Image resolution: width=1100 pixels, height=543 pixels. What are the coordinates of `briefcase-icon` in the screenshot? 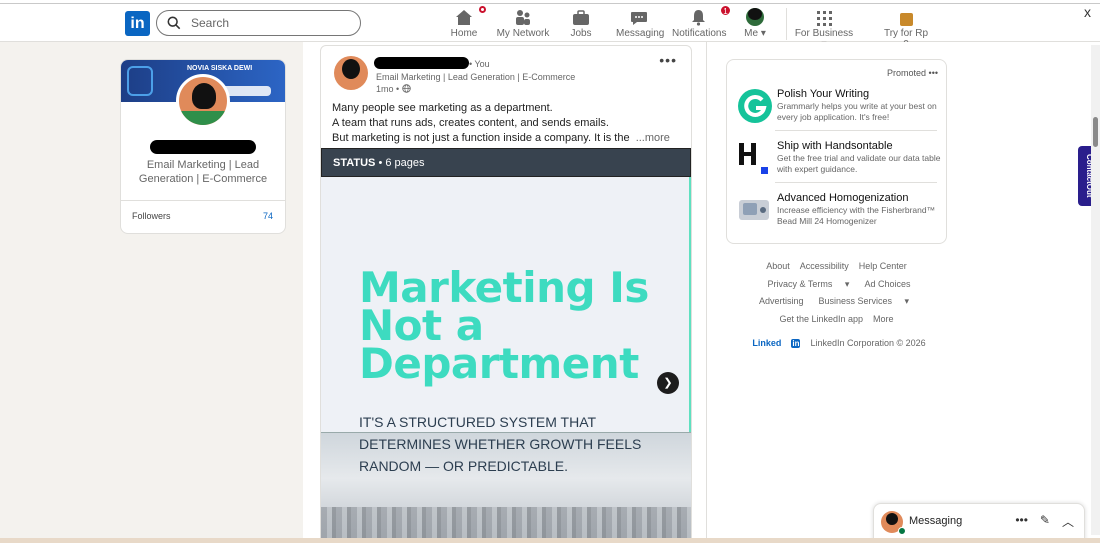 It's located at (581, 17).